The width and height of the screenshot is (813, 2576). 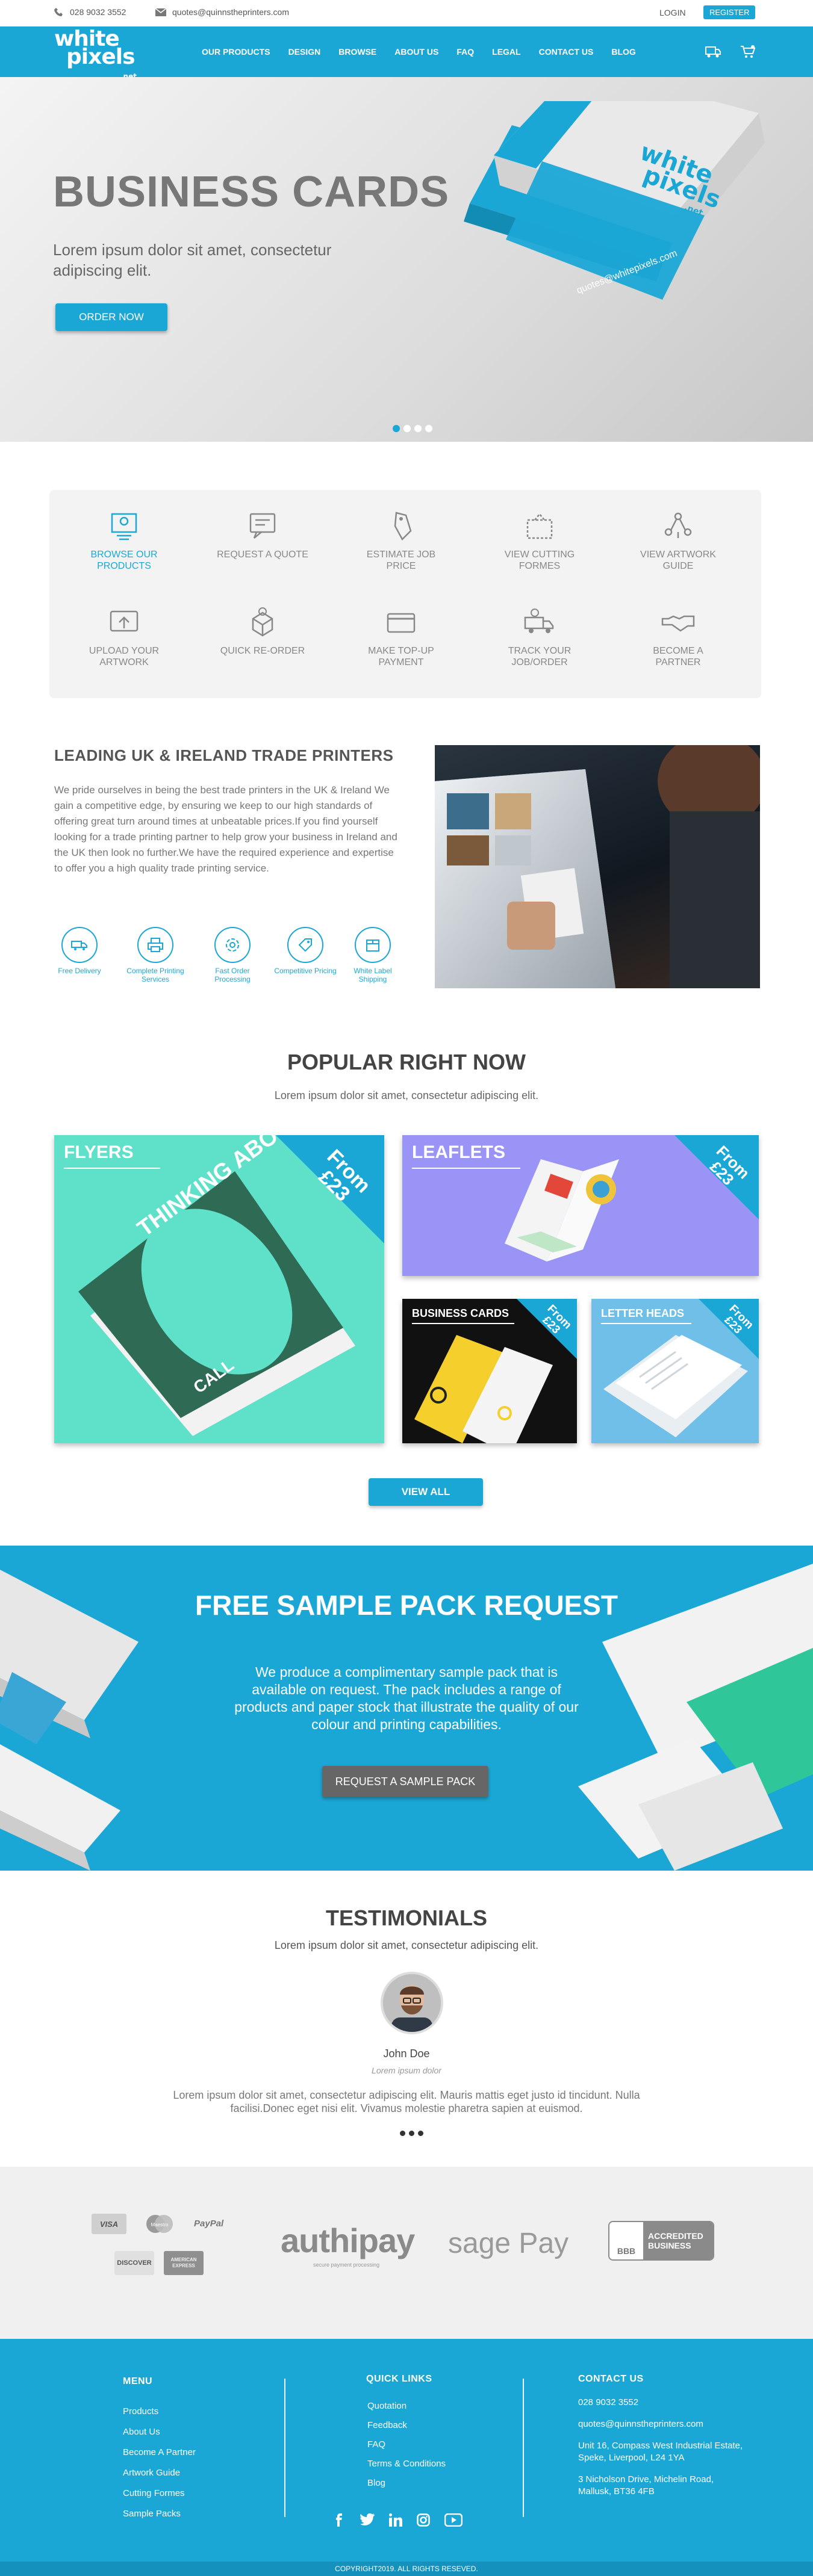 I want to click on footer-link: Blog, so click(x=406, y=2483).